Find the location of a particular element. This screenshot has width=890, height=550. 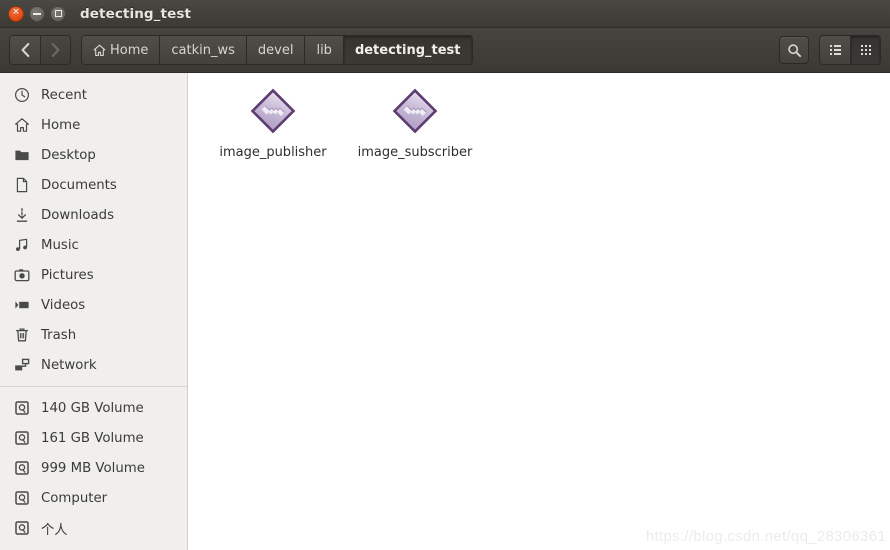

file-item: image_publisher is located at coordinates (273, 124).